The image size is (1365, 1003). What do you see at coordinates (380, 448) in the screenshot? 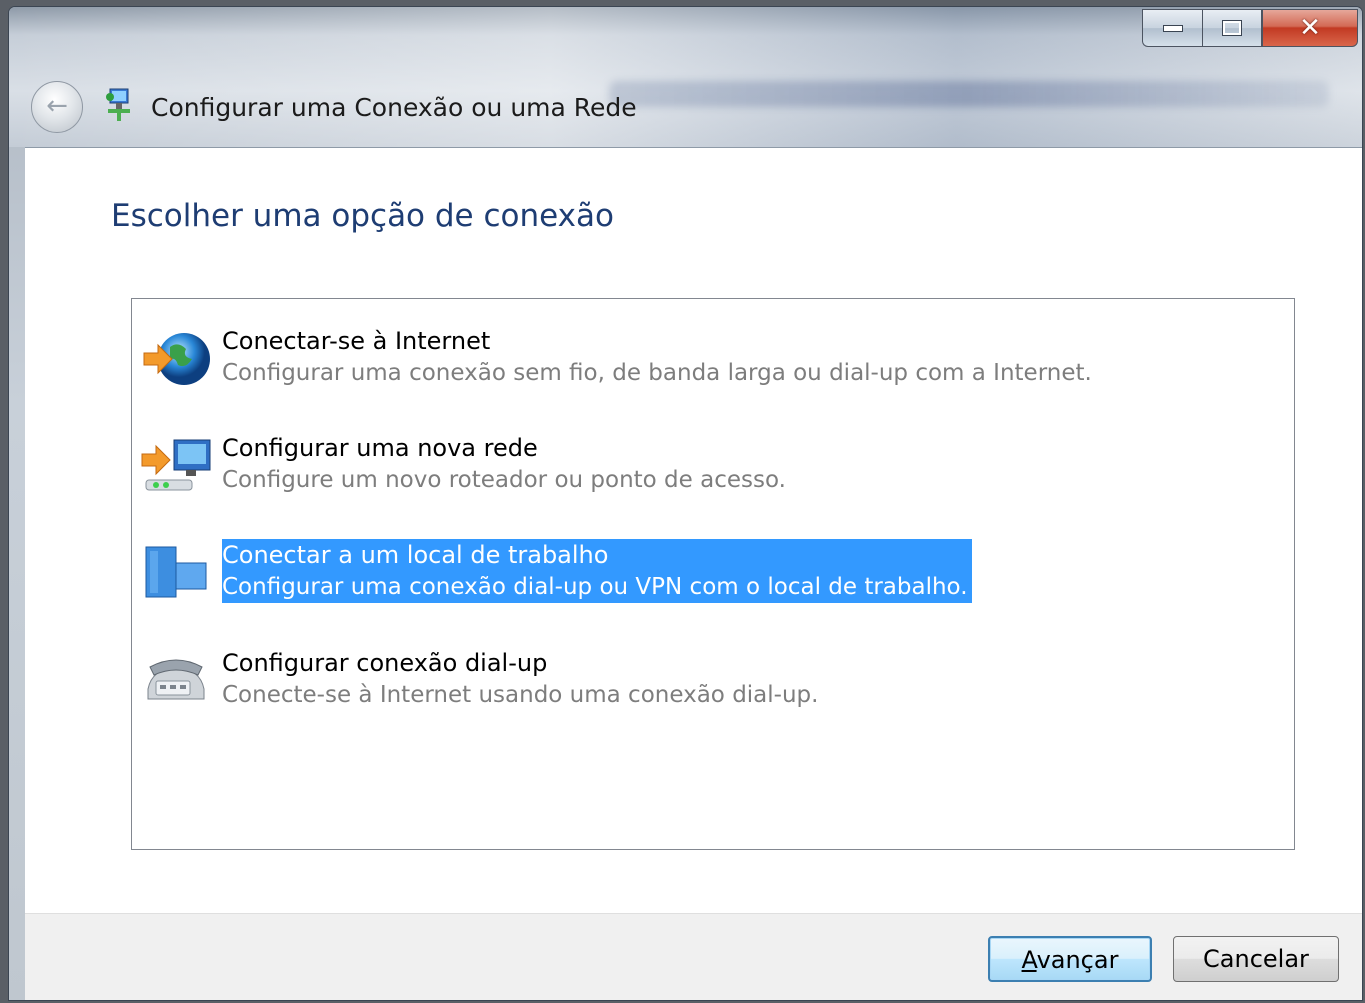
I see `option-title: Configurar uma nova rede` at bounding box center [380, 448].